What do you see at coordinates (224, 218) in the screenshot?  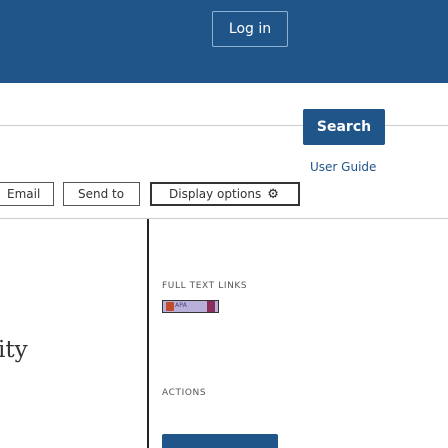 I see `toolbar-divider` at bounding box center [224, 218].